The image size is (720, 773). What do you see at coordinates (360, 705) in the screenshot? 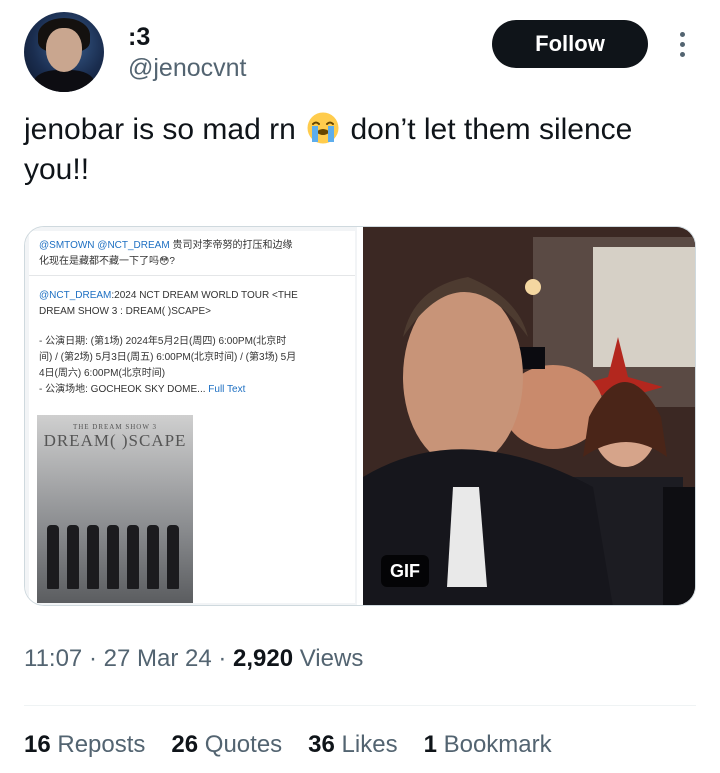
I see `divider` at bounding box center [360, 705].